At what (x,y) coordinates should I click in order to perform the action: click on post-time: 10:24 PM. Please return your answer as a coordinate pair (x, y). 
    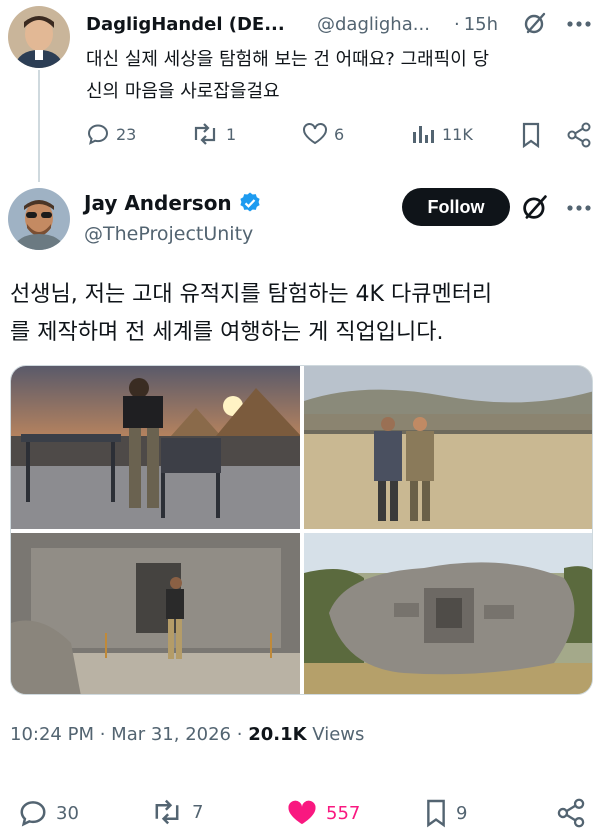
    Looking at the image, I should click on (52, 734).